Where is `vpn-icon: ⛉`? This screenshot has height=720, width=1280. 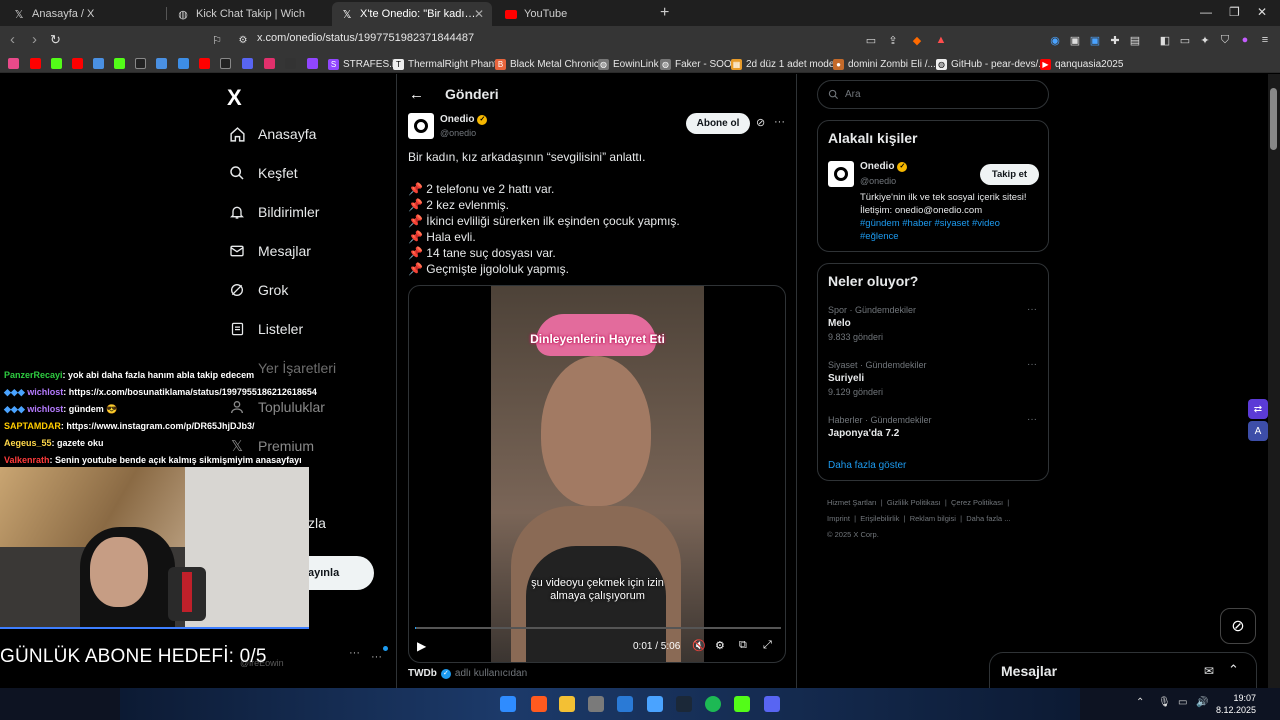 vpn-icon: ⛉ is located at coordinates (1225, 40).